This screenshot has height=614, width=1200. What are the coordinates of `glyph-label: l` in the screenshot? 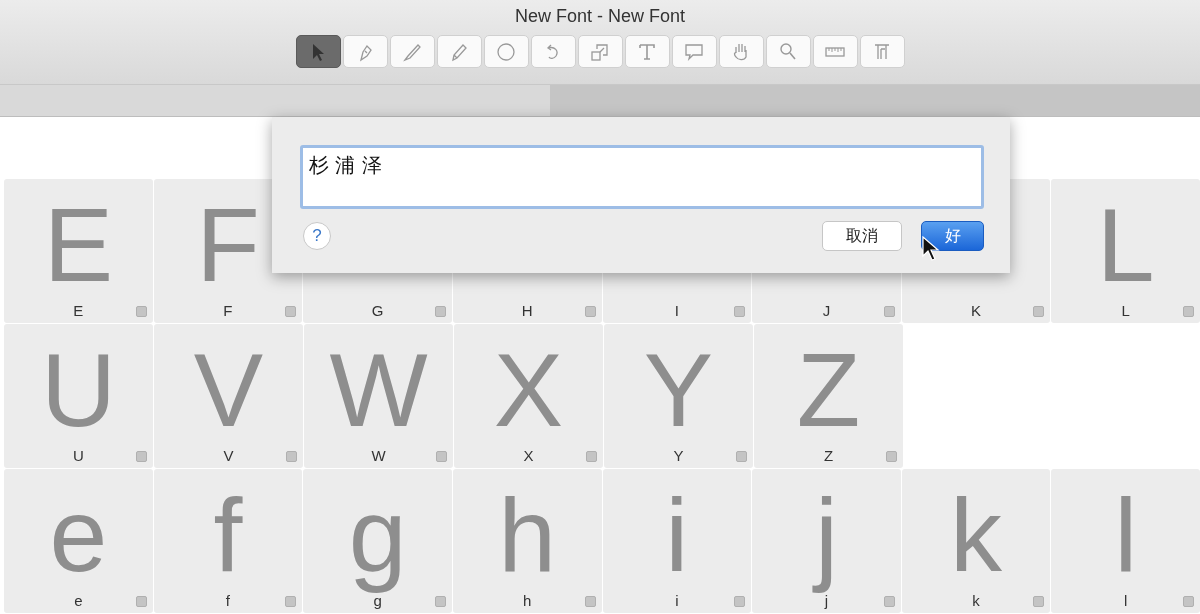 It's located at (1126, 600).